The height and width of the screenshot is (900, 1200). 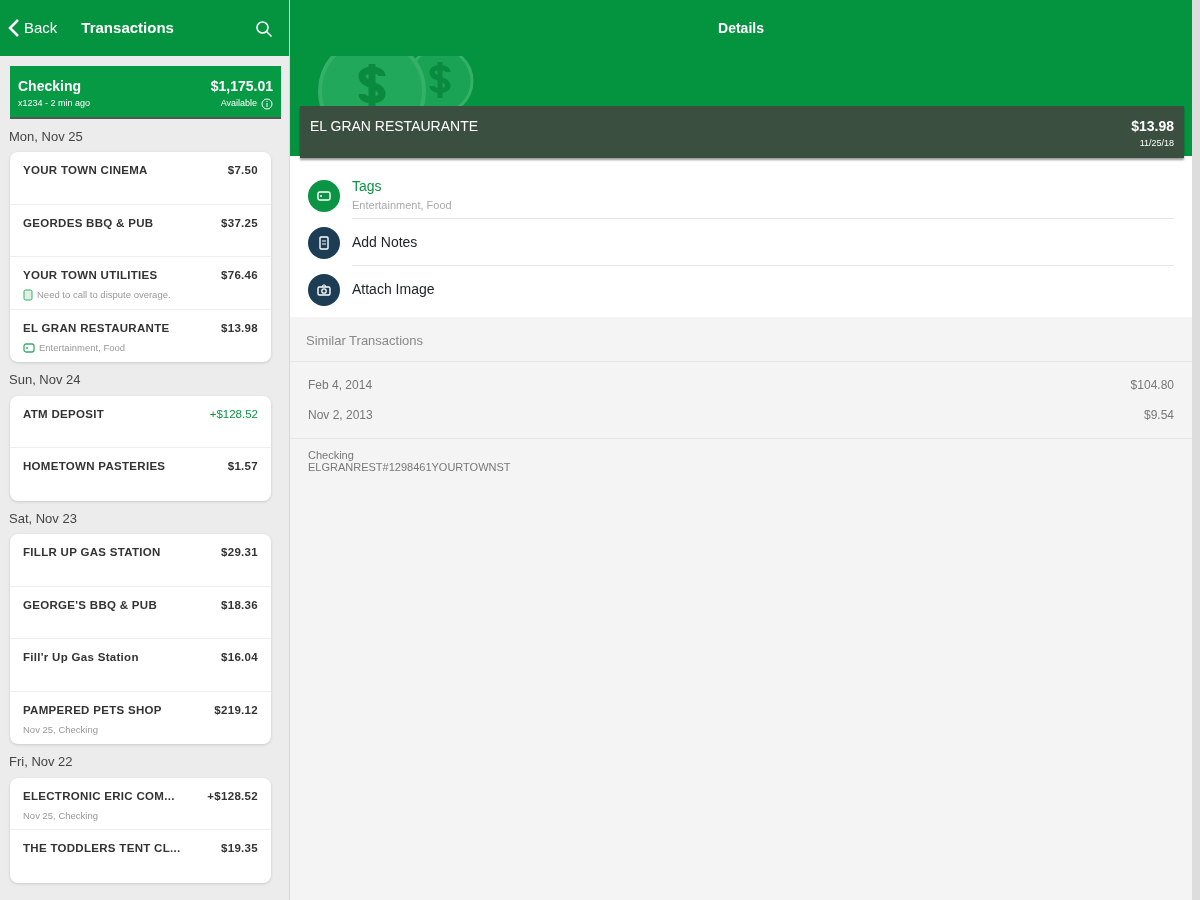 What do you see at coordinates (90, 605) in the screenshot?
I see `merchant-name: GEORGE'S BBQ & PUB` at bounding box center [90, 605].